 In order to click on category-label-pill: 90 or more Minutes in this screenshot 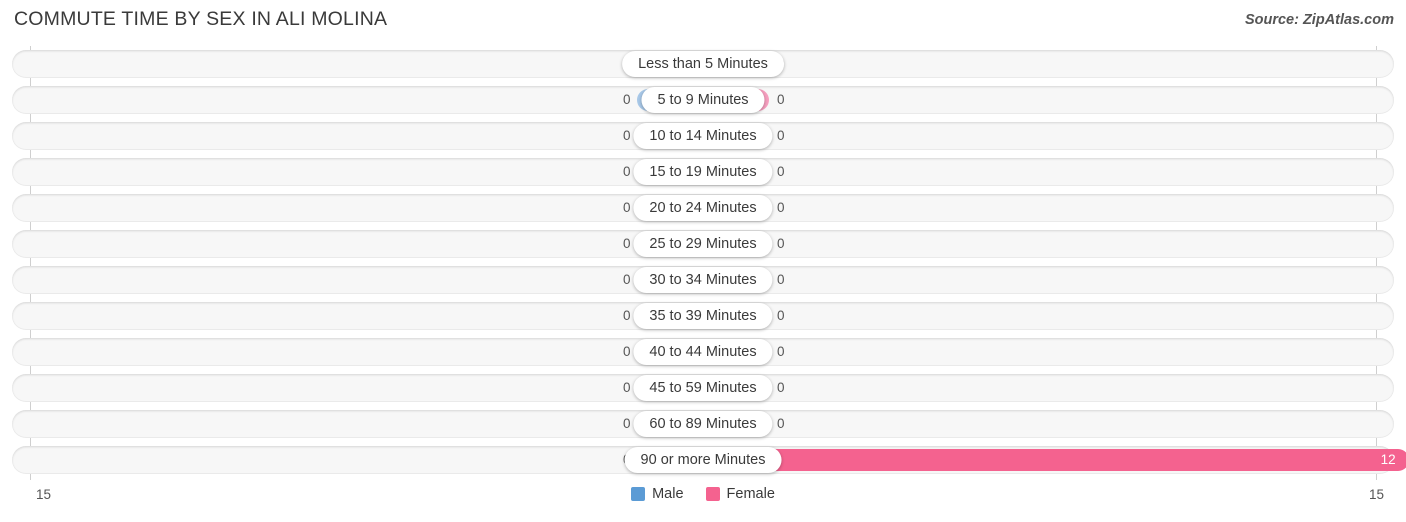, I will do `click(703, 460)`.